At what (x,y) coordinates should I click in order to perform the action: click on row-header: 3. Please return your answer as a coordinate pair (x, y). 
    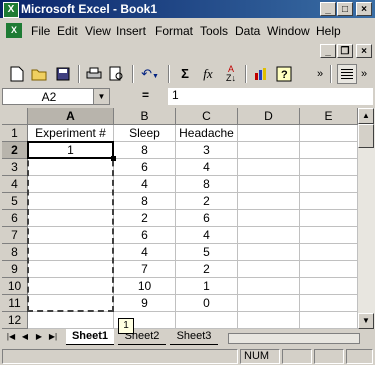
    Looking at the image, I should click on (15, 167).